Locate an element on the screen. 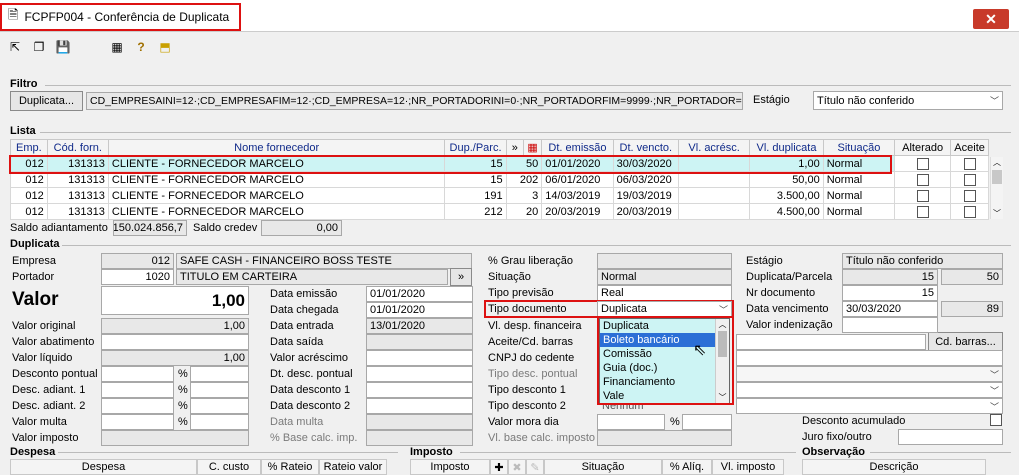 The image size is (1019, 475). col-header-alterado: Alterado is located at coordinates (923, 147).